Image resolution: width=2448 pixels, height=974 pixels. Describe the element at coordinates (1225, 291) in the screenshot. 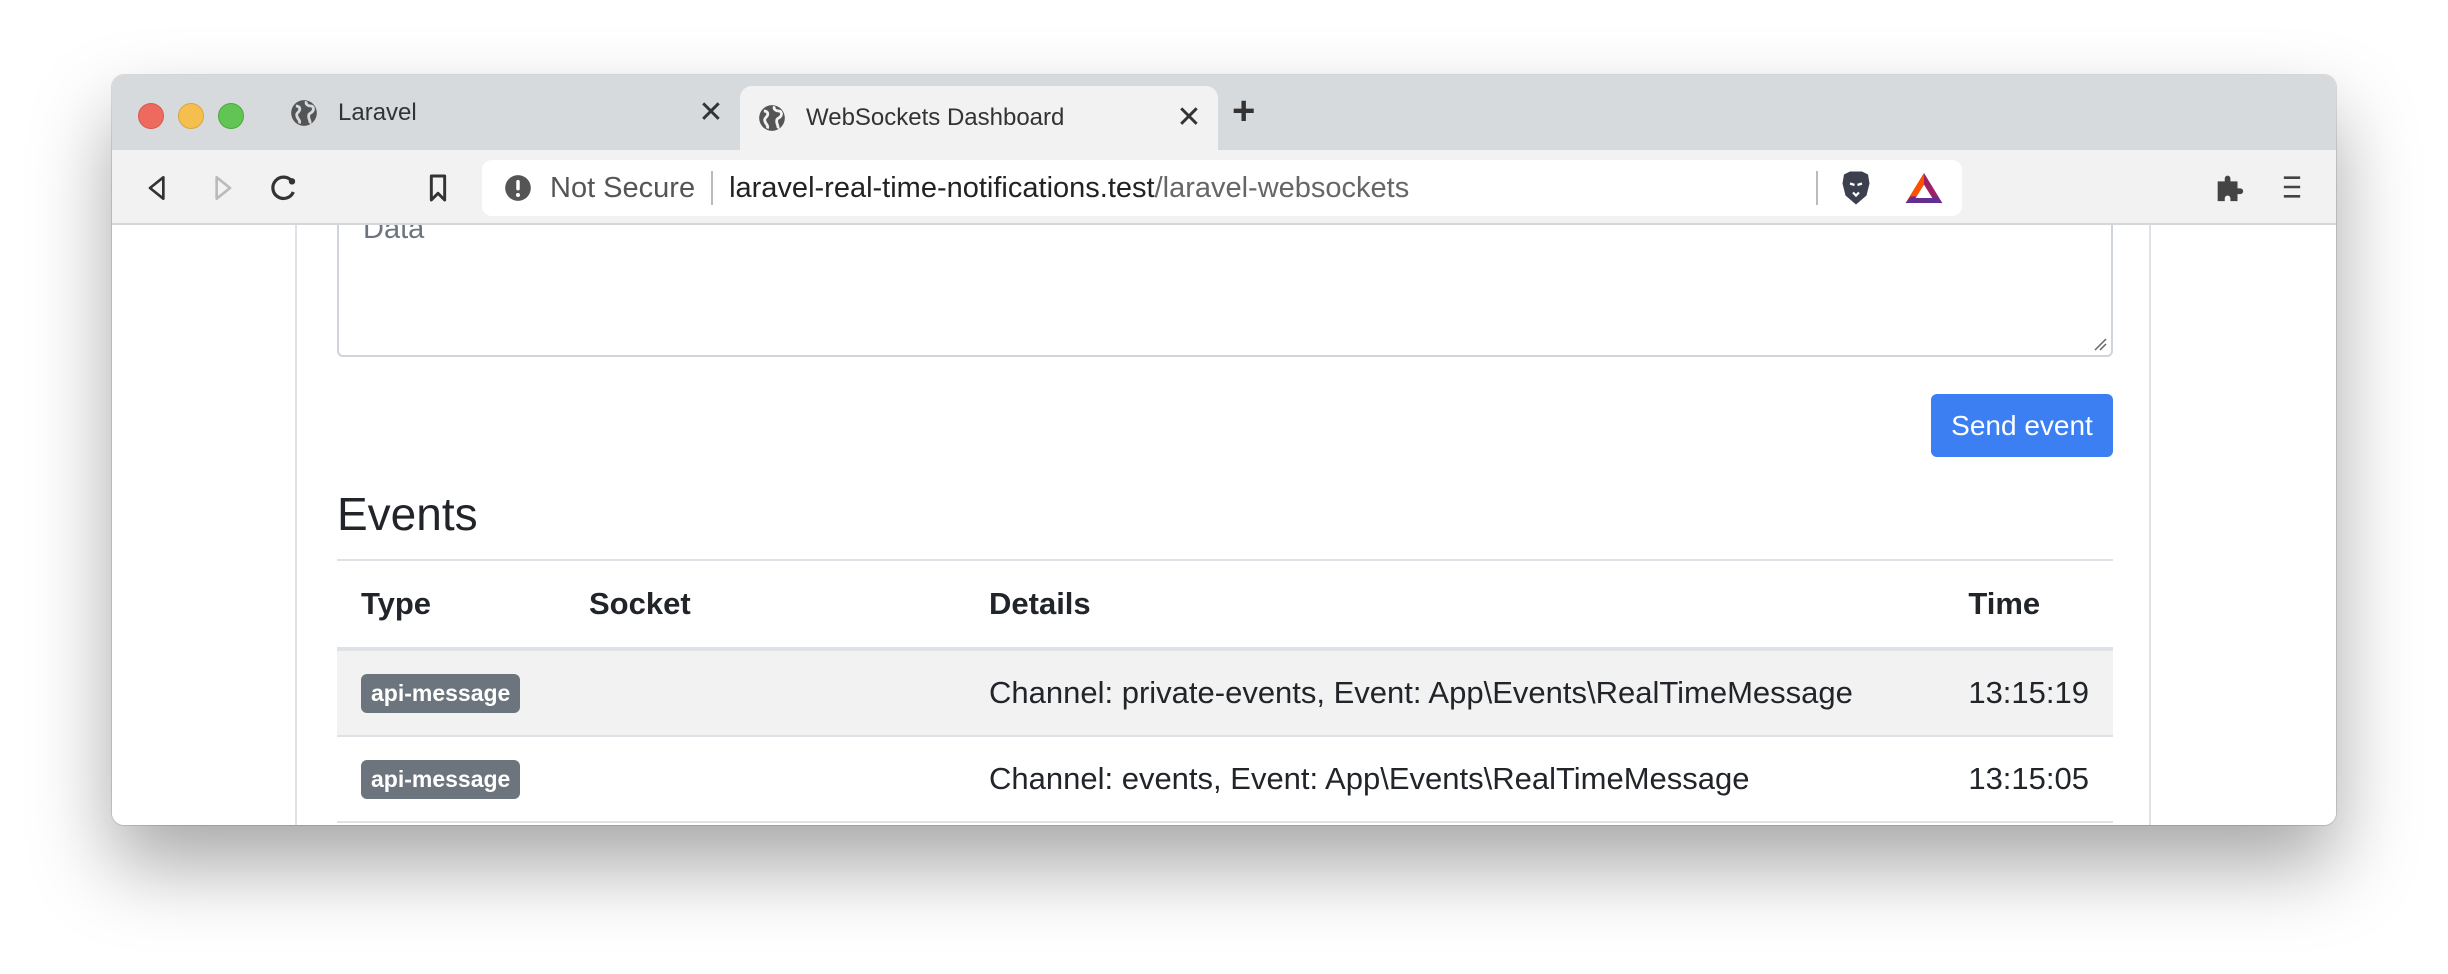

I see `data-textarea: Data` at that location.